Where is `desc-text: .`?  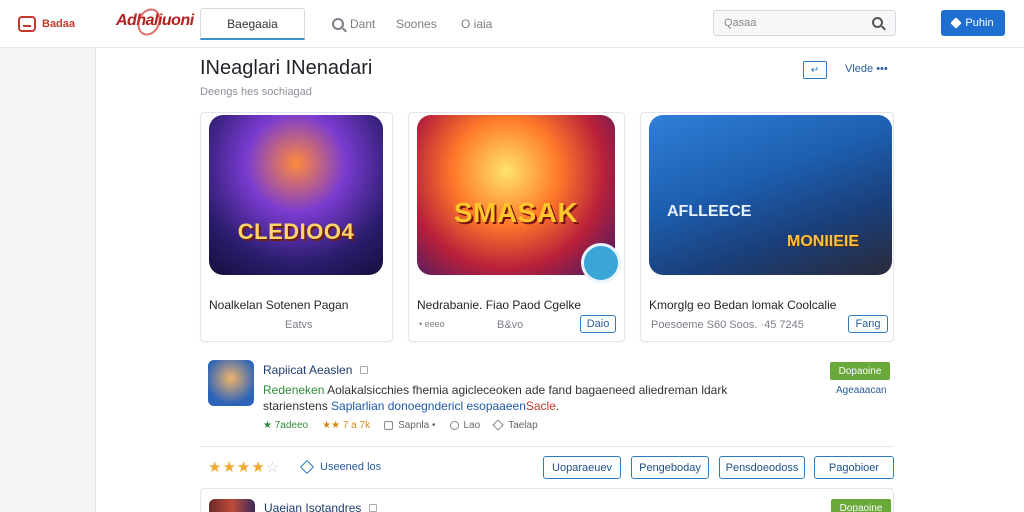
desc-text: . is located at coordinates (557, 406).